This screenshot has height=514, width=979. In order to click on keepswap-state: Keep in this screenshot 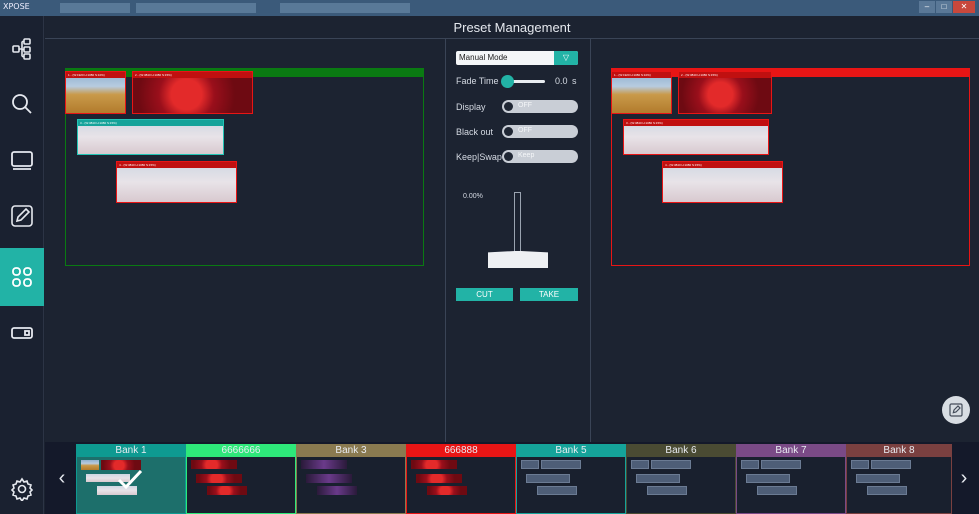, I will do `click(526, 155)`.